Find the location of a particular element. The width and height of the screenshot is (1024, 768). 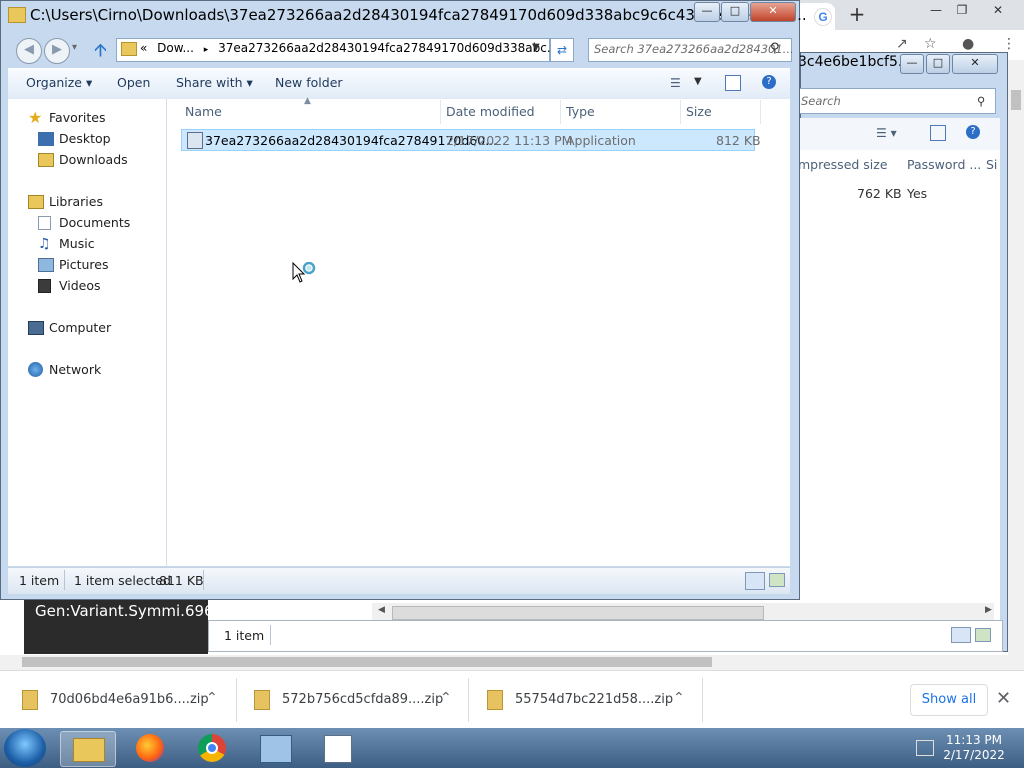

bookmark-star-icon: ☆ is located at coordinates (930, 44).